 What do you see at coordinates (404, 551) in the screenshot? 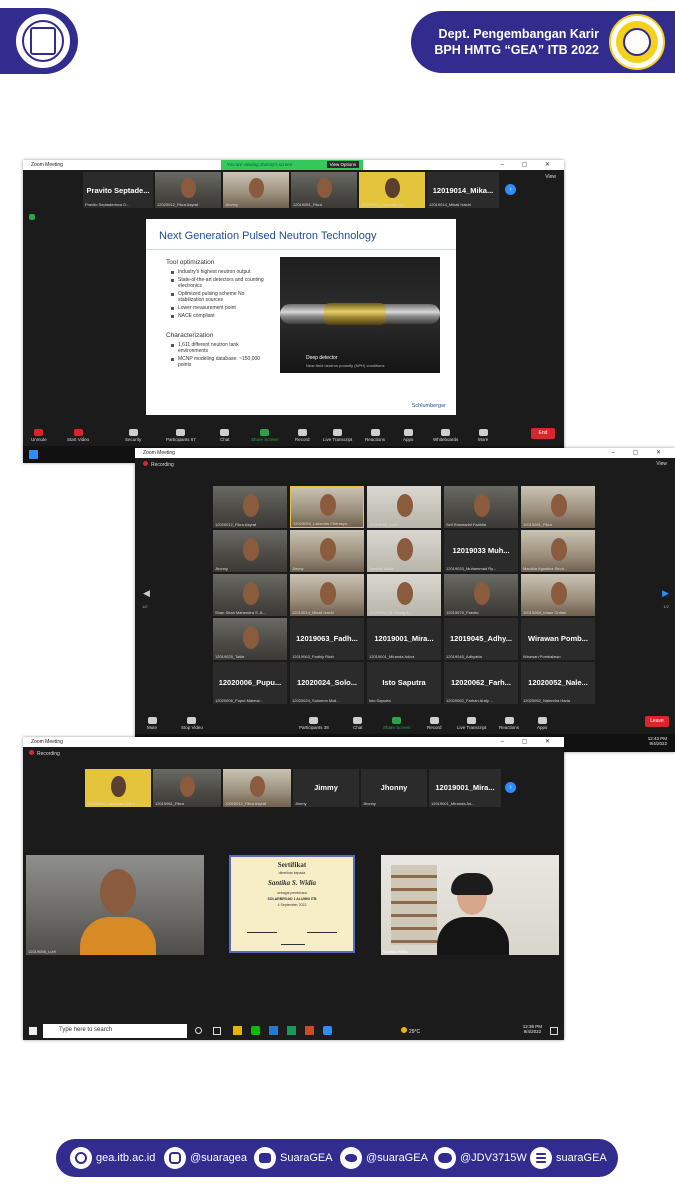
I see `participant-tile: Santika Widia` at bounding box center [404, 551].